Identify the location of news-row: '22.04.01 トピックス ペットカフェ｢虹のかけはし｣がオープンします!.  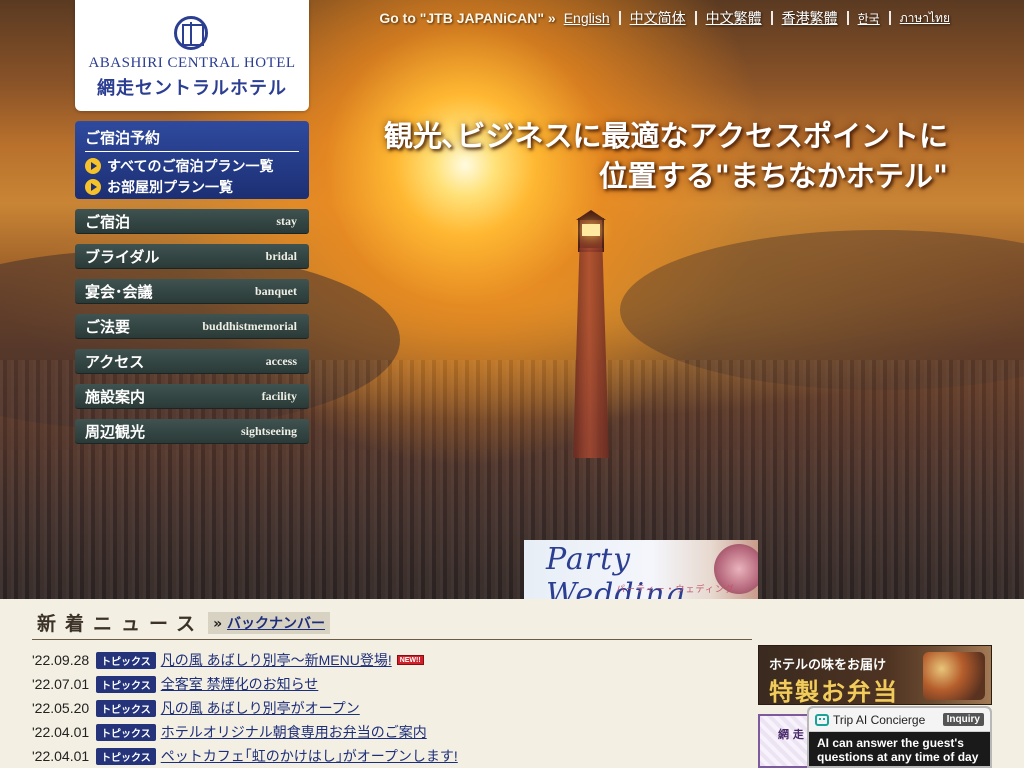
(392, 756).